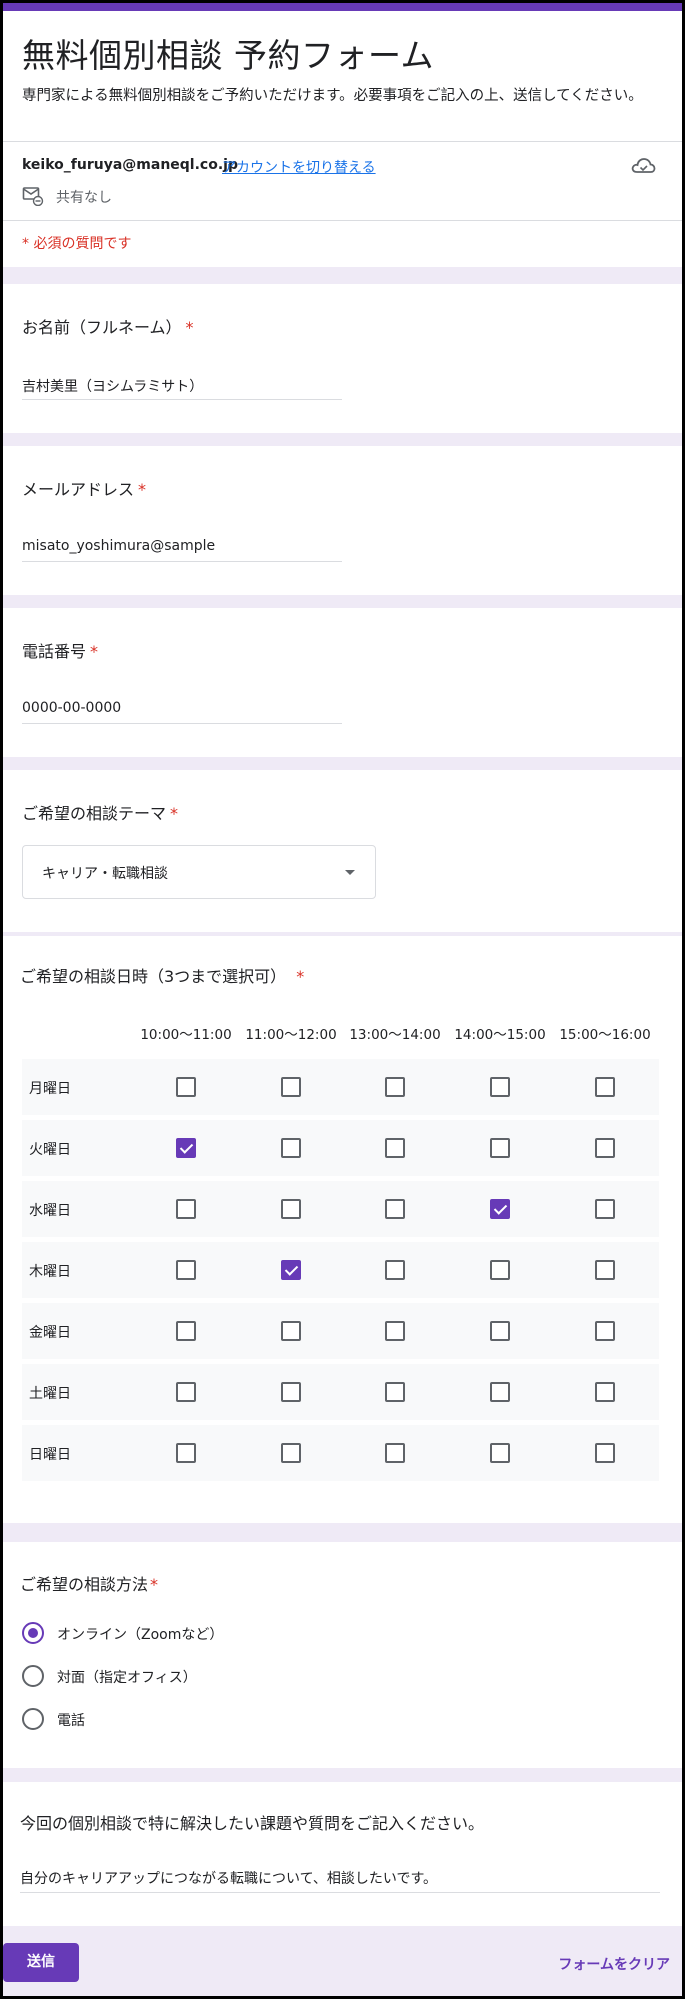  Describe the element at coordinates (643, 165) in the screenshot. I see `cloud-icon` at that location.